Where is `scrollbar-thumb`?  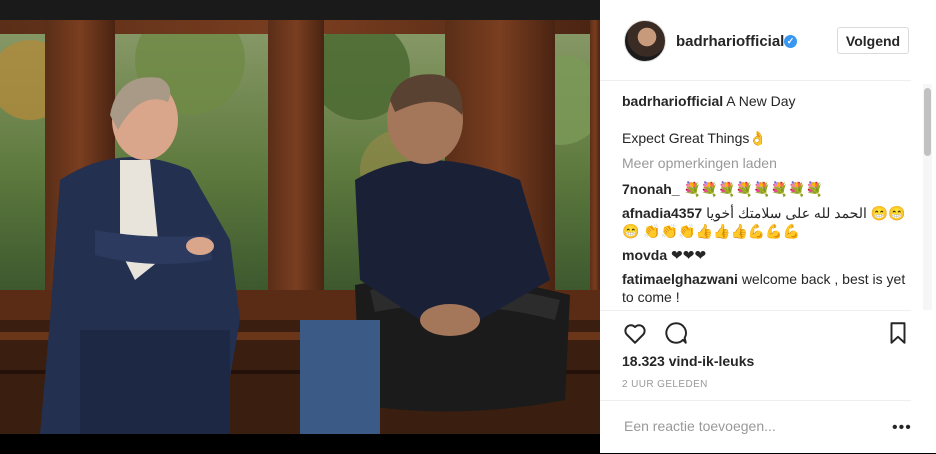 scrollbar-thumb is located at coordinates (927, 122).